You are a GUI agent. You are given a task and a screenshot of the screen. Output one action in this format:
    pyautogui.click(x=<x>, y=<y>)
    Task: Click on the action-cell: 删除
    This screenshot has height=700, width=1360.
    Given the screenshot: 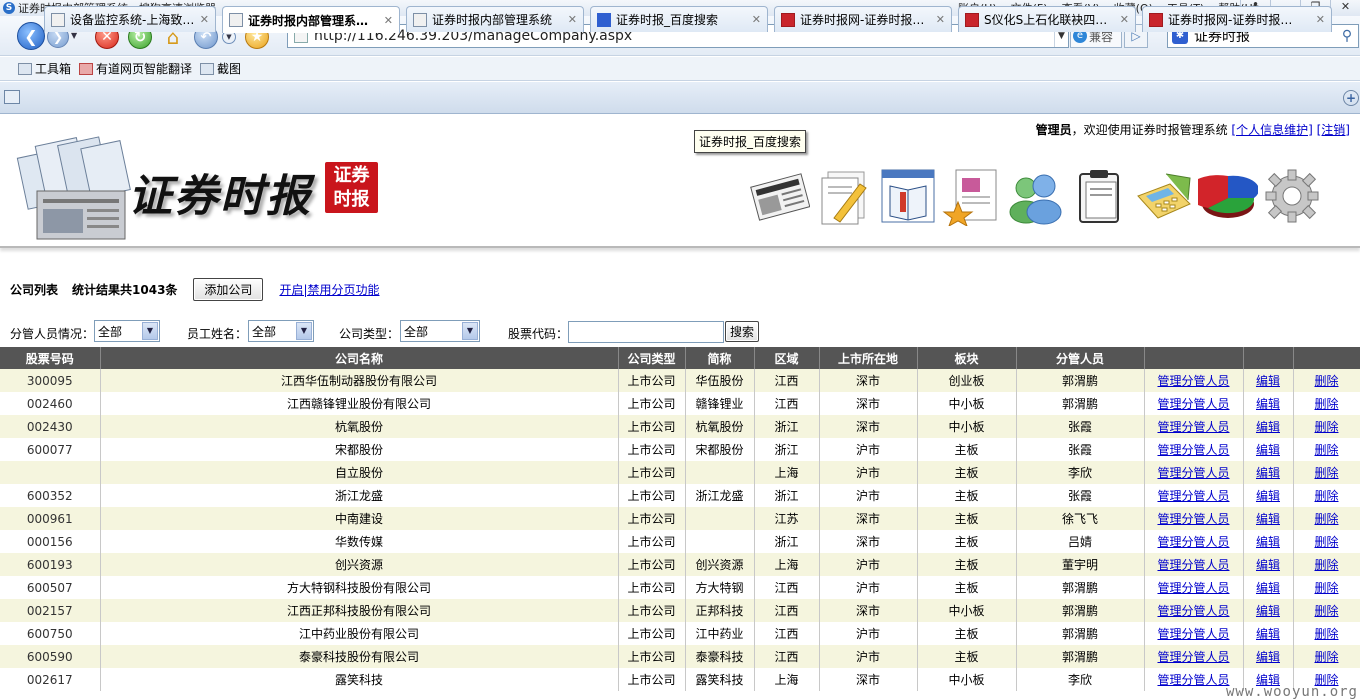 What is the action you would take?
    pyautogui.click(x=1326, y=610)
    